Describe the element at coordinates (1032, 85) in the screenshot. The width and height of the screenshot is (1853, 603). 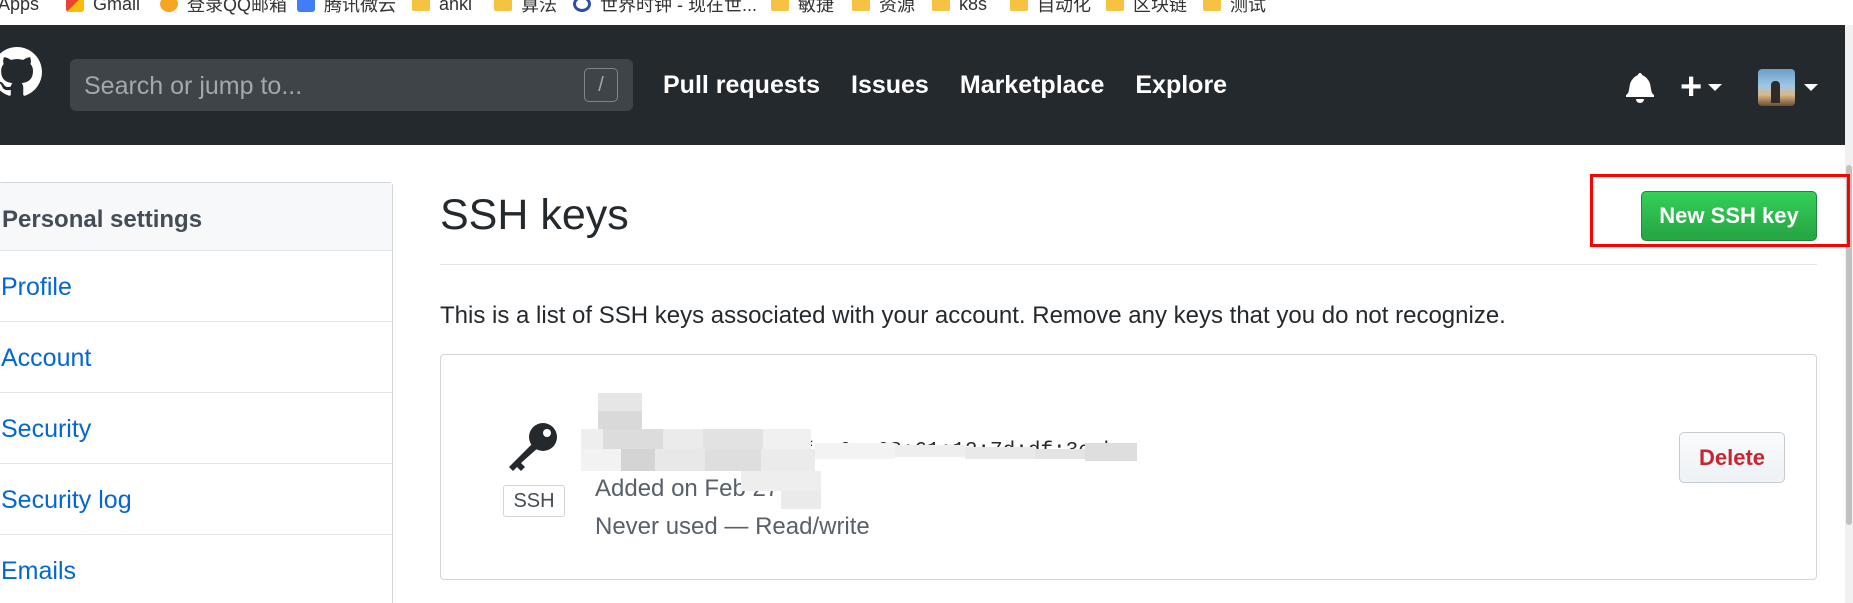
I see `nav-marketplace: Marketplace` at that location.